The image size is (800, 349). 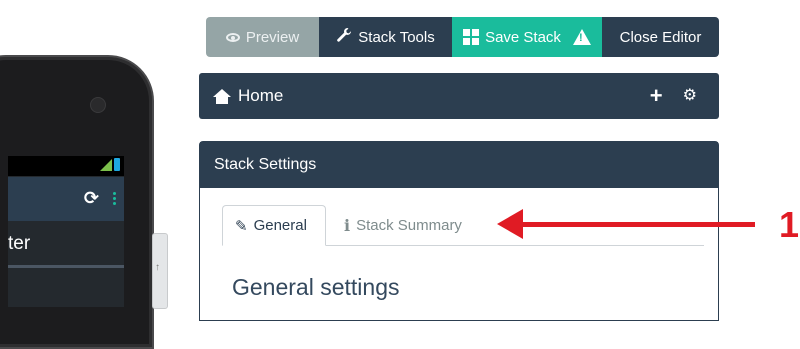 I want to click on warning-icon, so click(x=581, y=37).